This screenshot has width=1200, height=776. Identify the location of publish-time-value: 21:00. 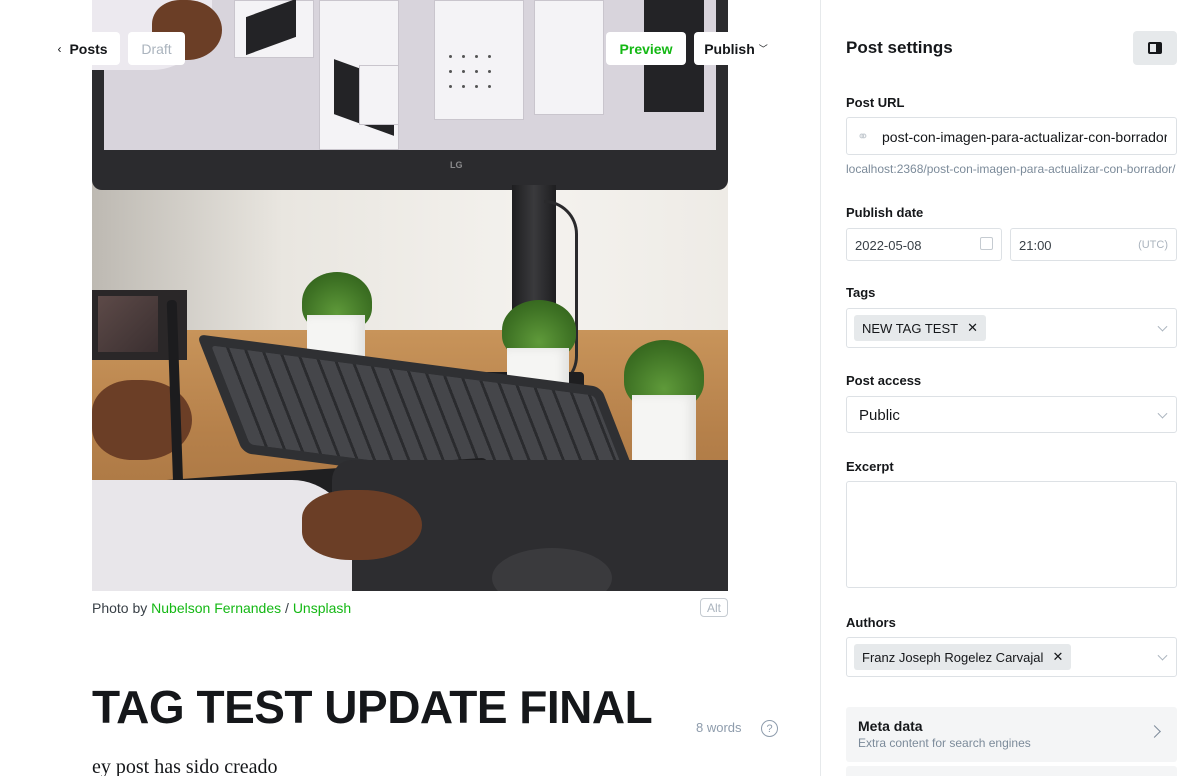
(1035, 245).